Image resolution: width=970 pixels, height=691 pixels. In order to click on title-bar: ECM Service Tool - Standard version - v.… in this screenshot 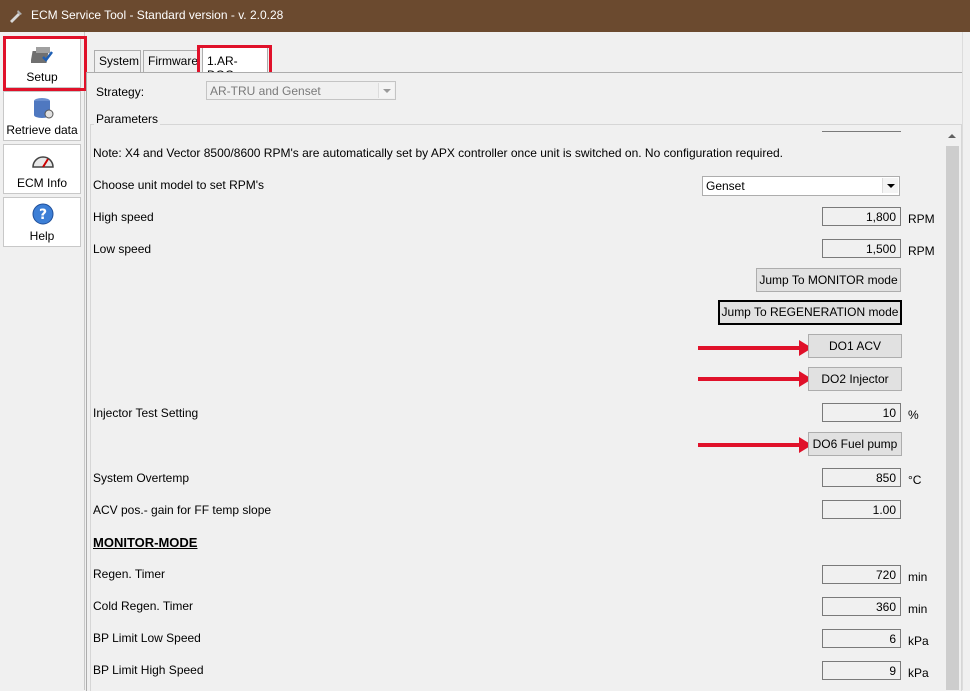, I will do `click(485, 16)`.